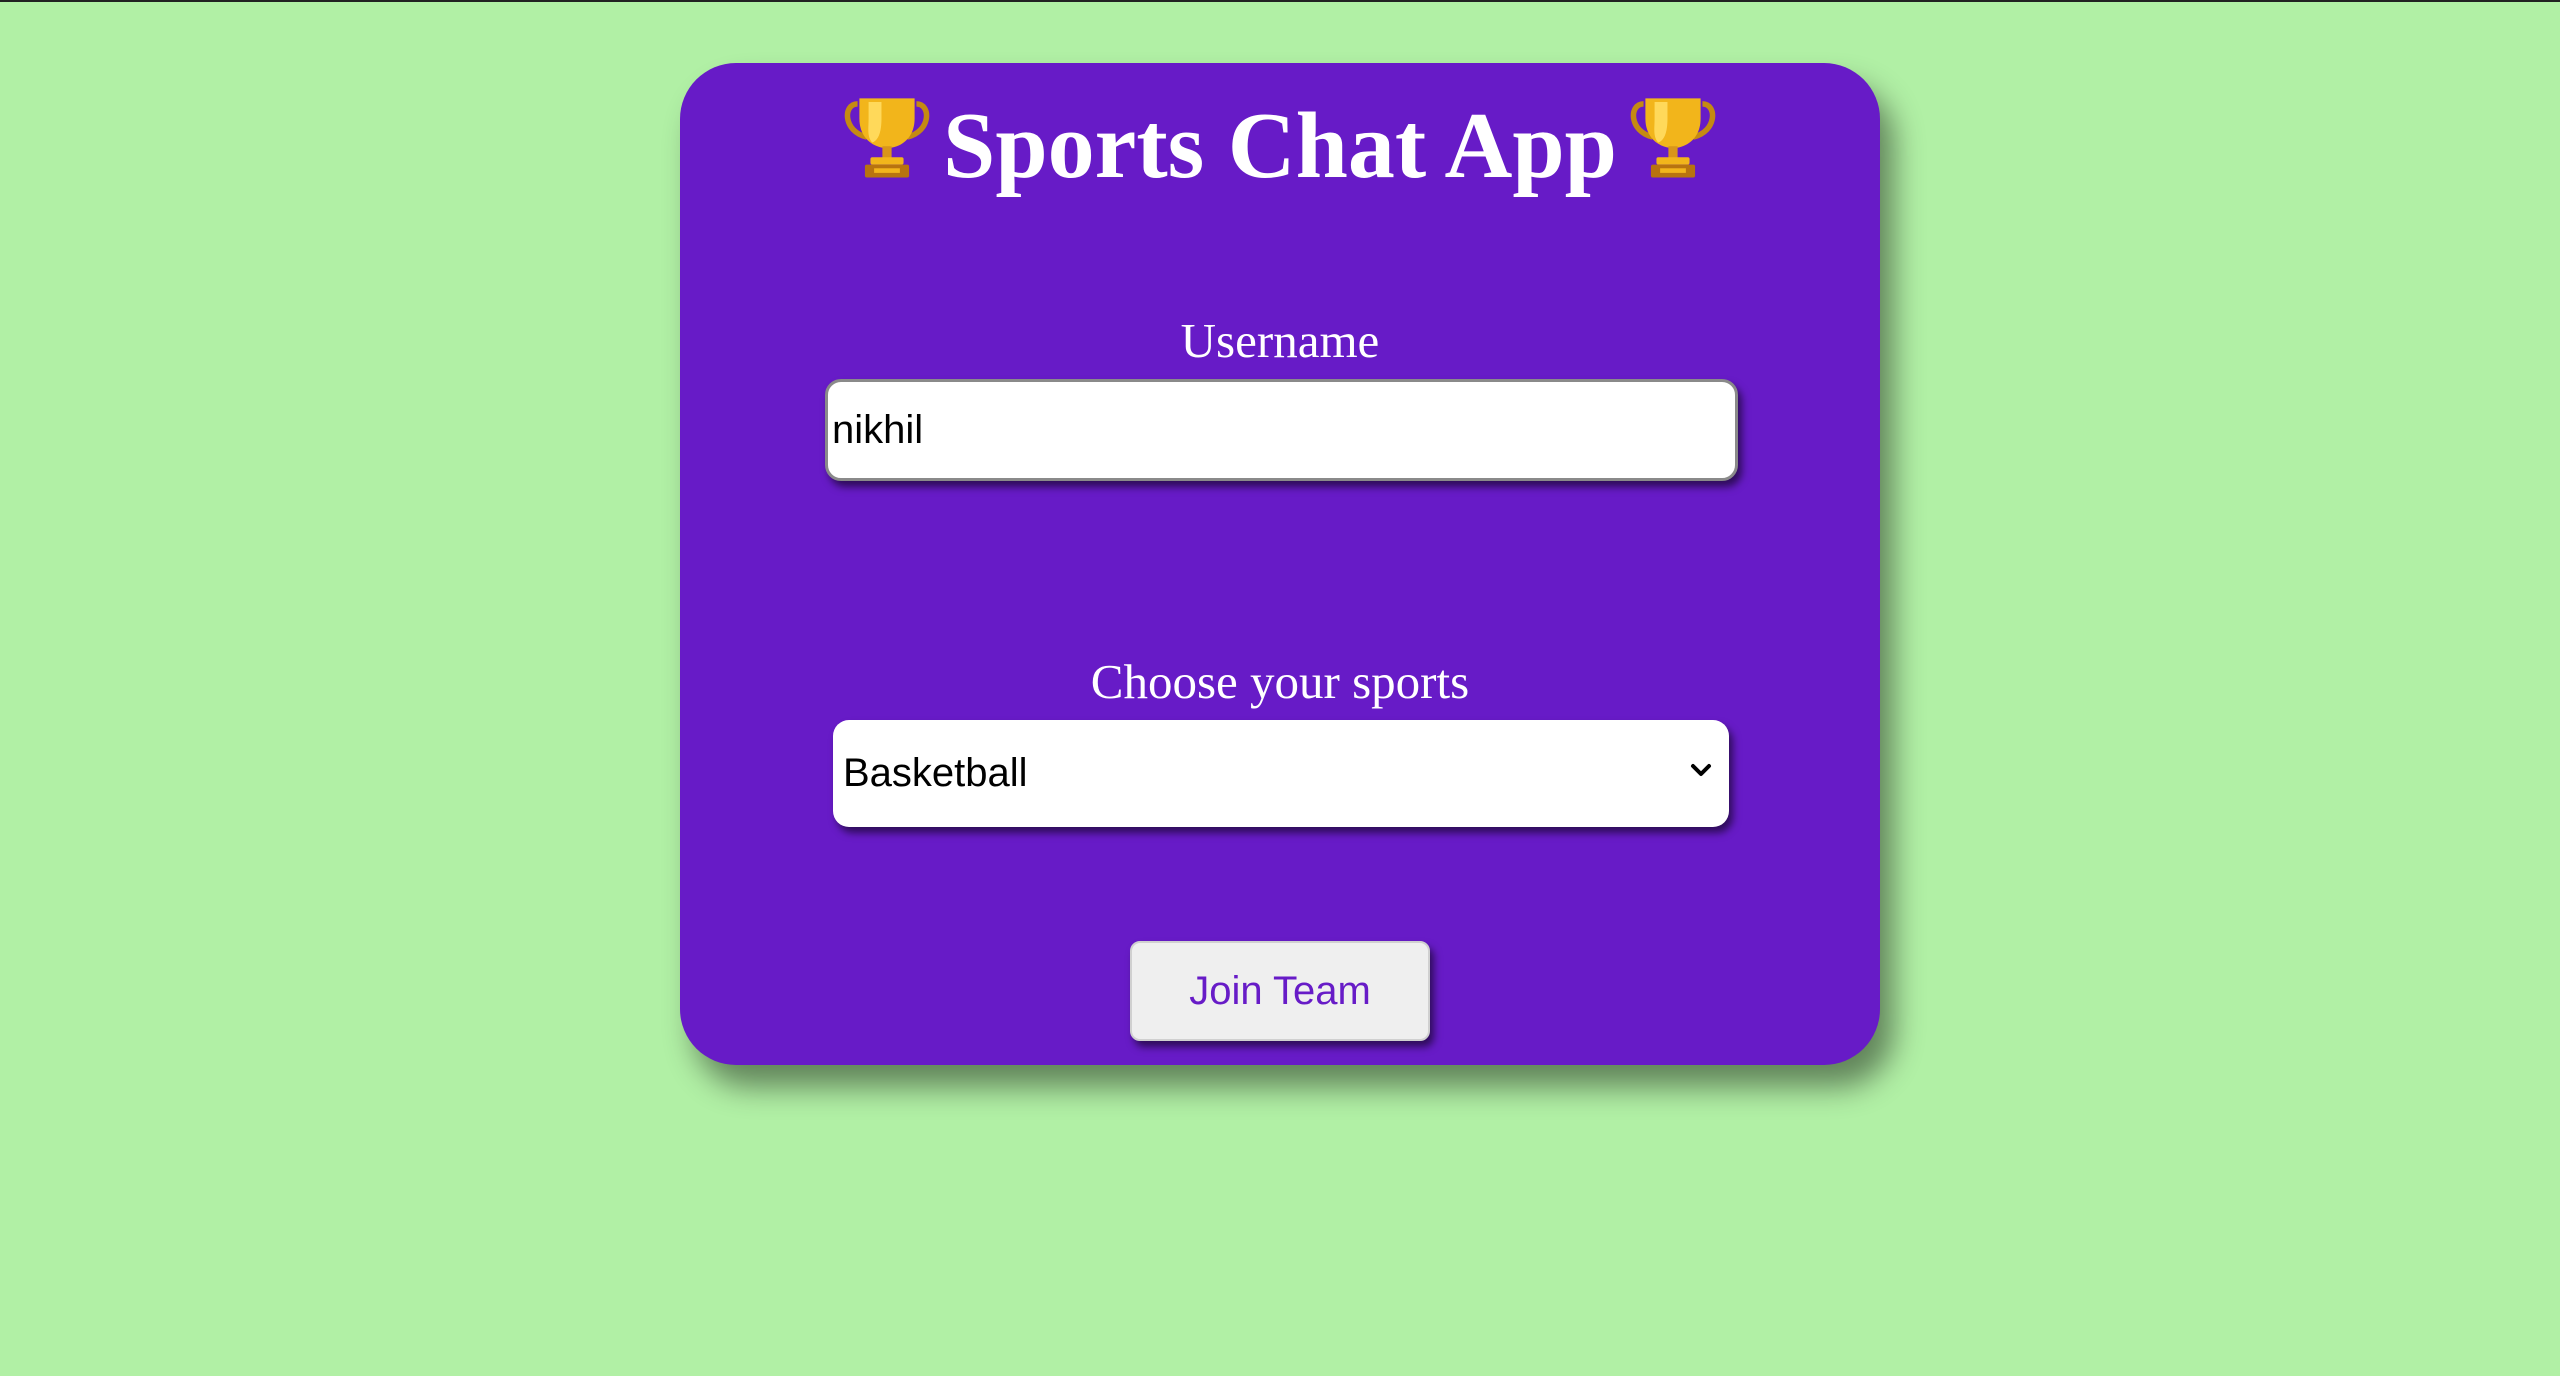 The width and height of the screenshot is (2560, 1376). I want to click on page-title: Sports Chat App, so click(1280, 146).